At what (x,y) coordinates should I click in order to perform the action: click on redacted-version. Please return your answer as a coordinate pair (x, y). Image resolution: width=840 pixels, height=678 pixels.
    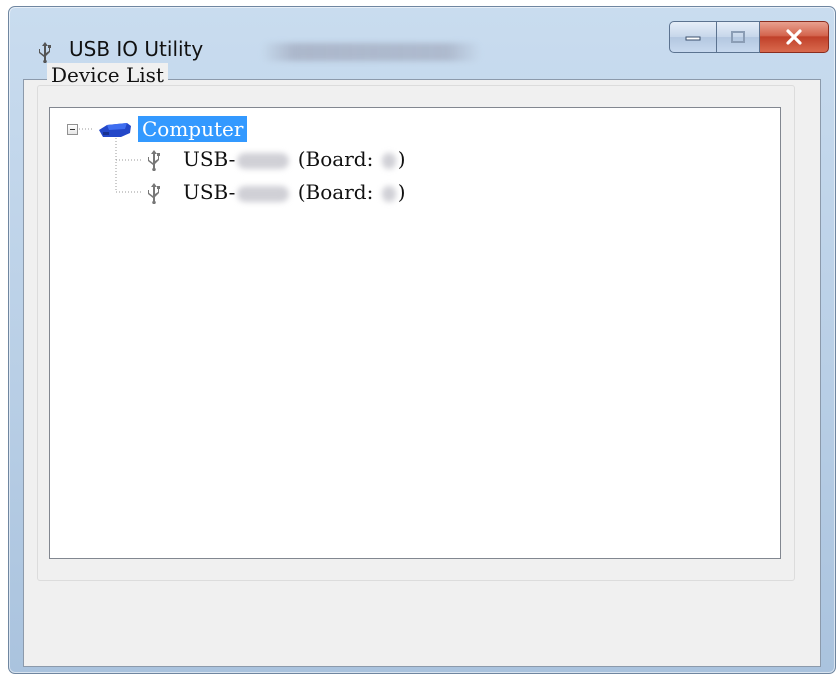
    Looking at the image, I should click on (371, 52).